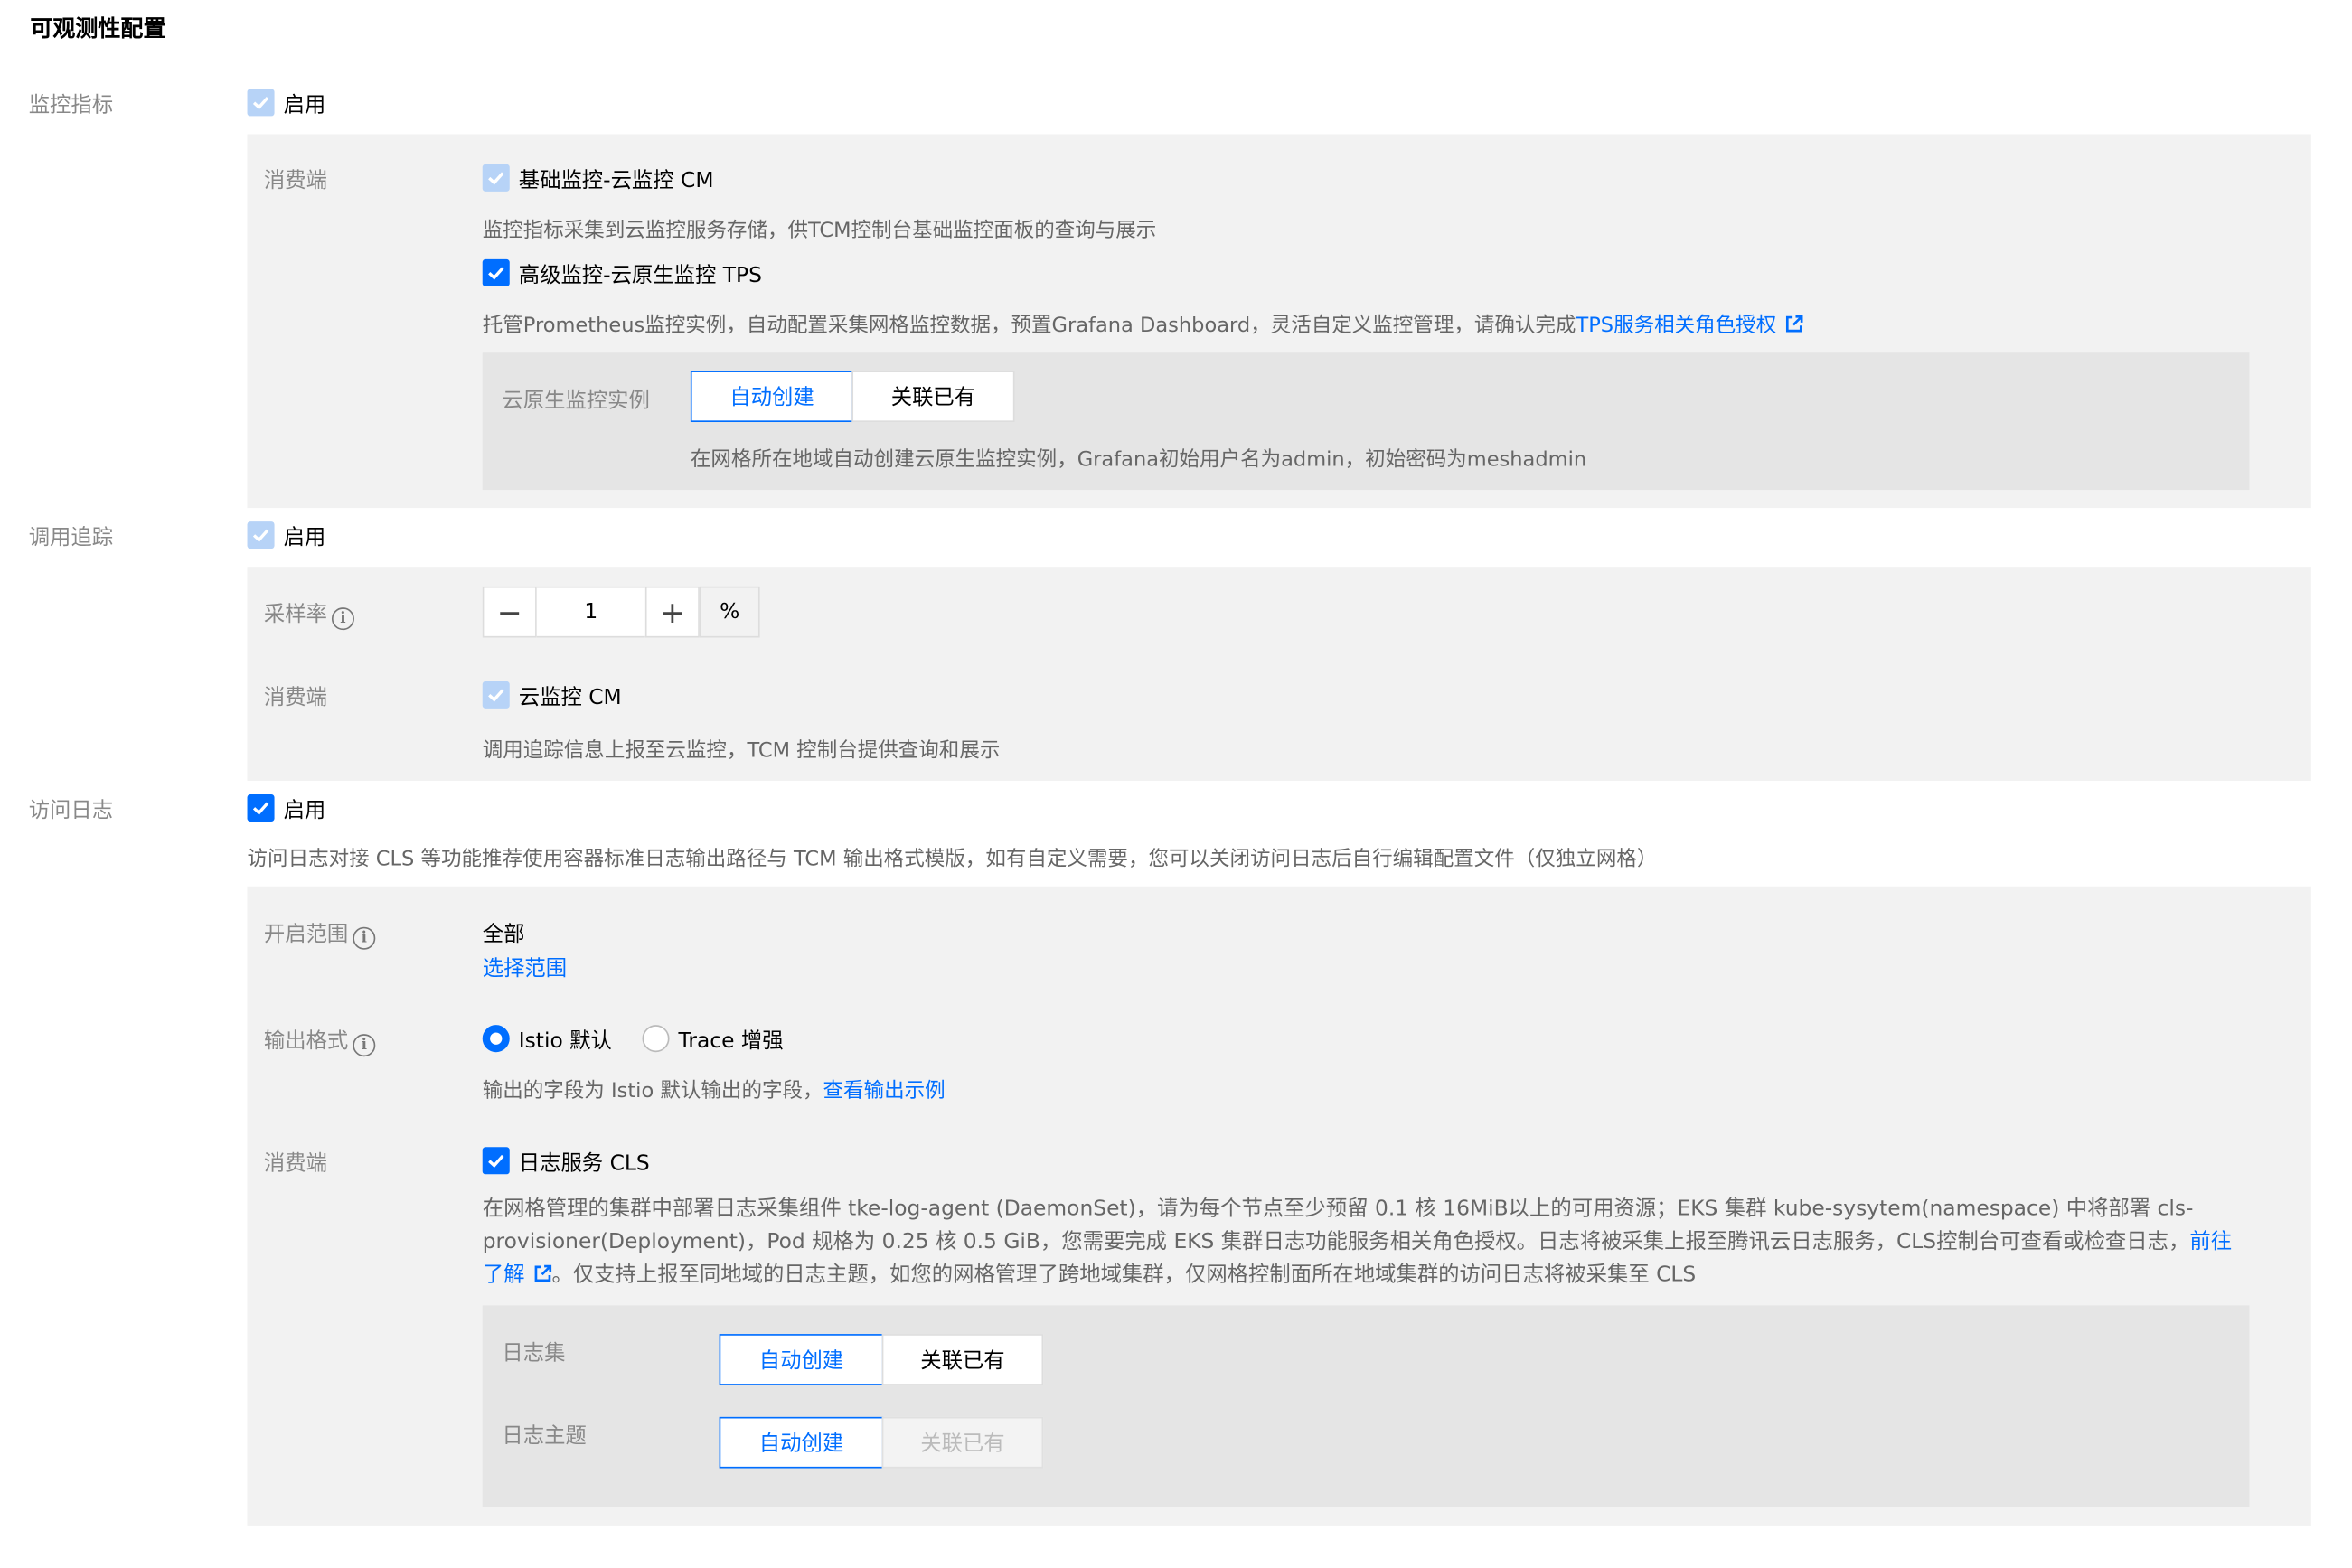  I want to click on sampling-stepper: − 1 + %, so click(621, 612).